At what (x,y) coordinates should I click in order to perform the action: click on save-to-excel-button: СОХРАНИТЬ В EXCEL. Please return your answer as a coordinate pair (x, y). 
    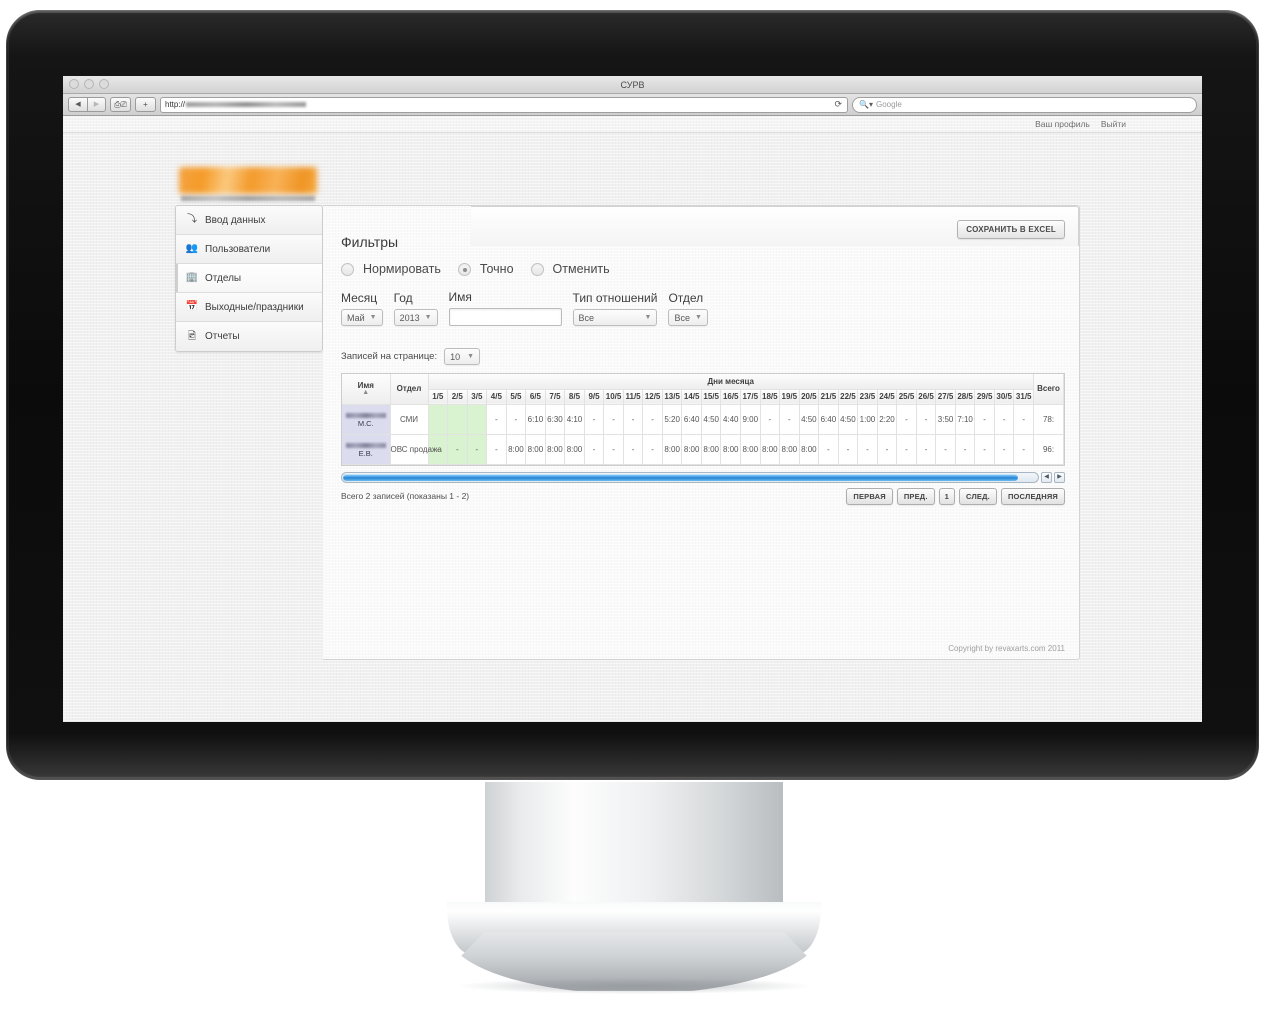
    Looking at the image, I should click on (1011, 229).